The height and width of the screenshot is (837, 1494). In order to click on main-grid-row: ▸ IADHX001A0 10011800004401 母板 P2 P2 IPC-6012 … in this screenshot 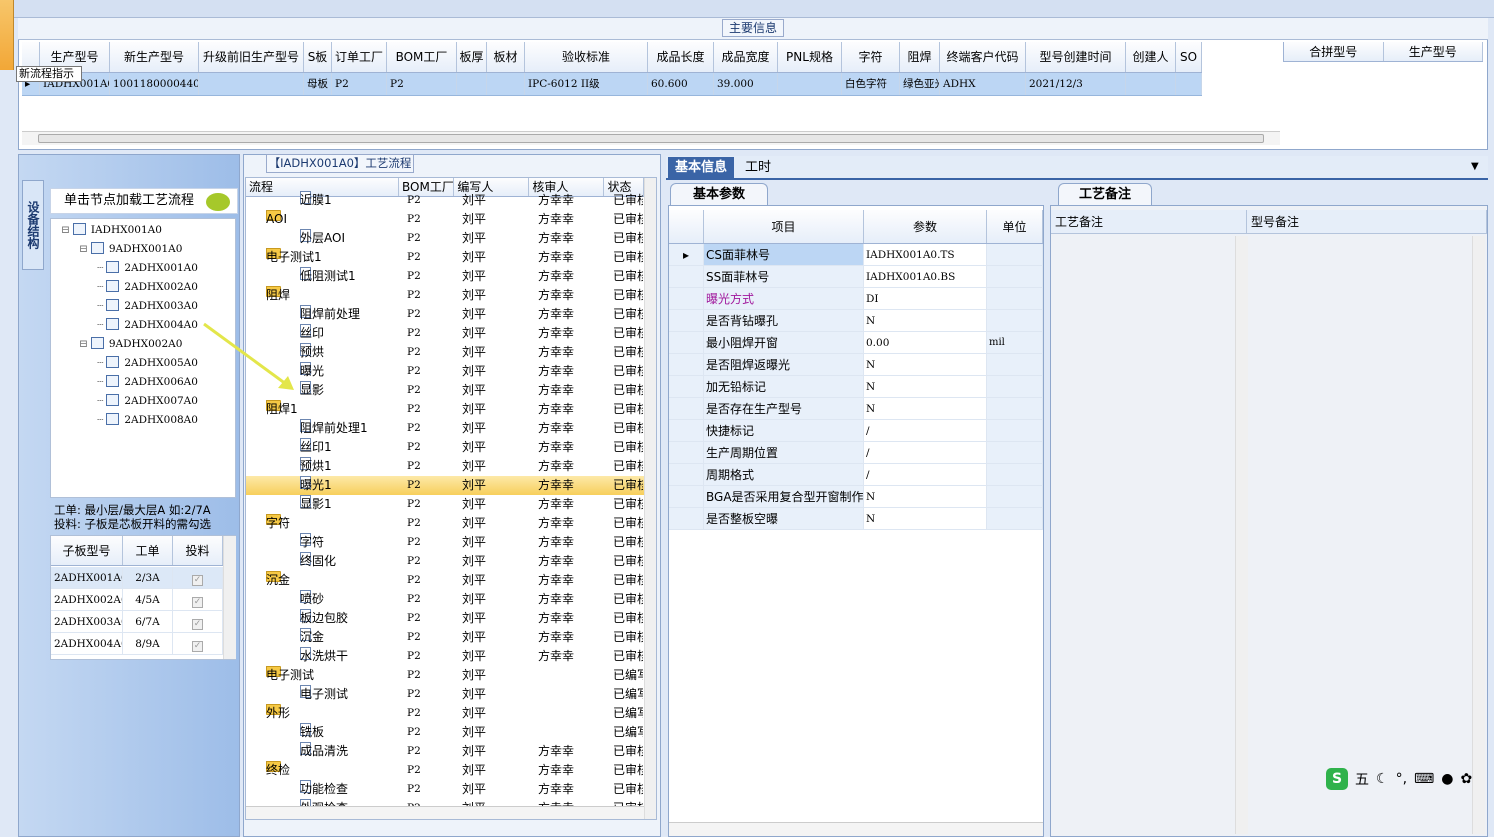, I will do `click(612, 84)`.